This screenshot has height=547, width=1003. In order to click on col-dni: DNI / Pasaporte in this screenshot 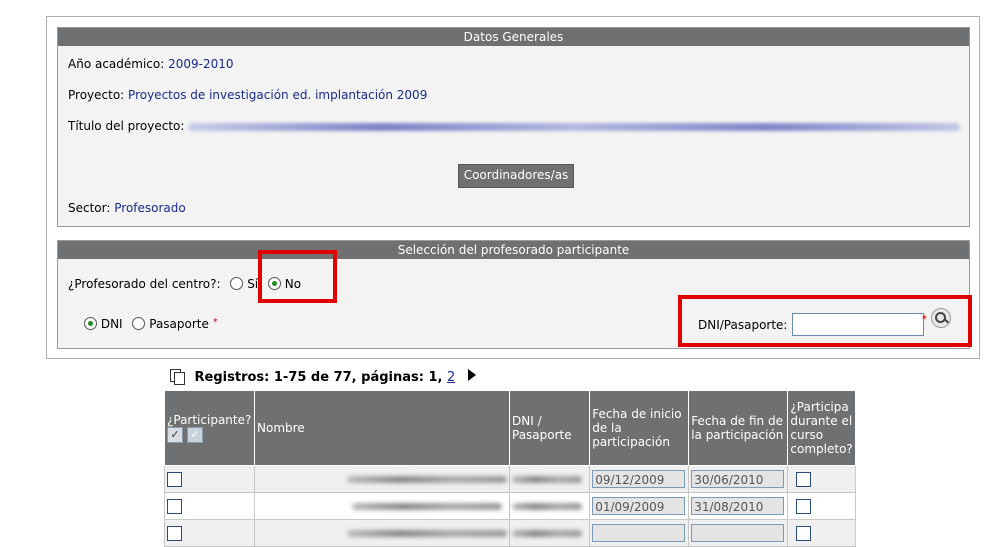, I will do `click(549, 428)`.